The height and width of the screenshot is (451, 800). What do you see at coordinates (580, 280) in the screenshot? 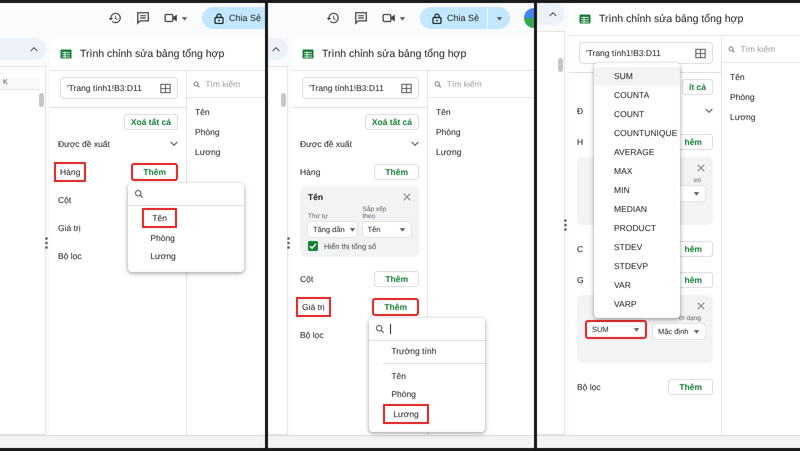
I see `section-label: G` at bounding box center [580, 280].